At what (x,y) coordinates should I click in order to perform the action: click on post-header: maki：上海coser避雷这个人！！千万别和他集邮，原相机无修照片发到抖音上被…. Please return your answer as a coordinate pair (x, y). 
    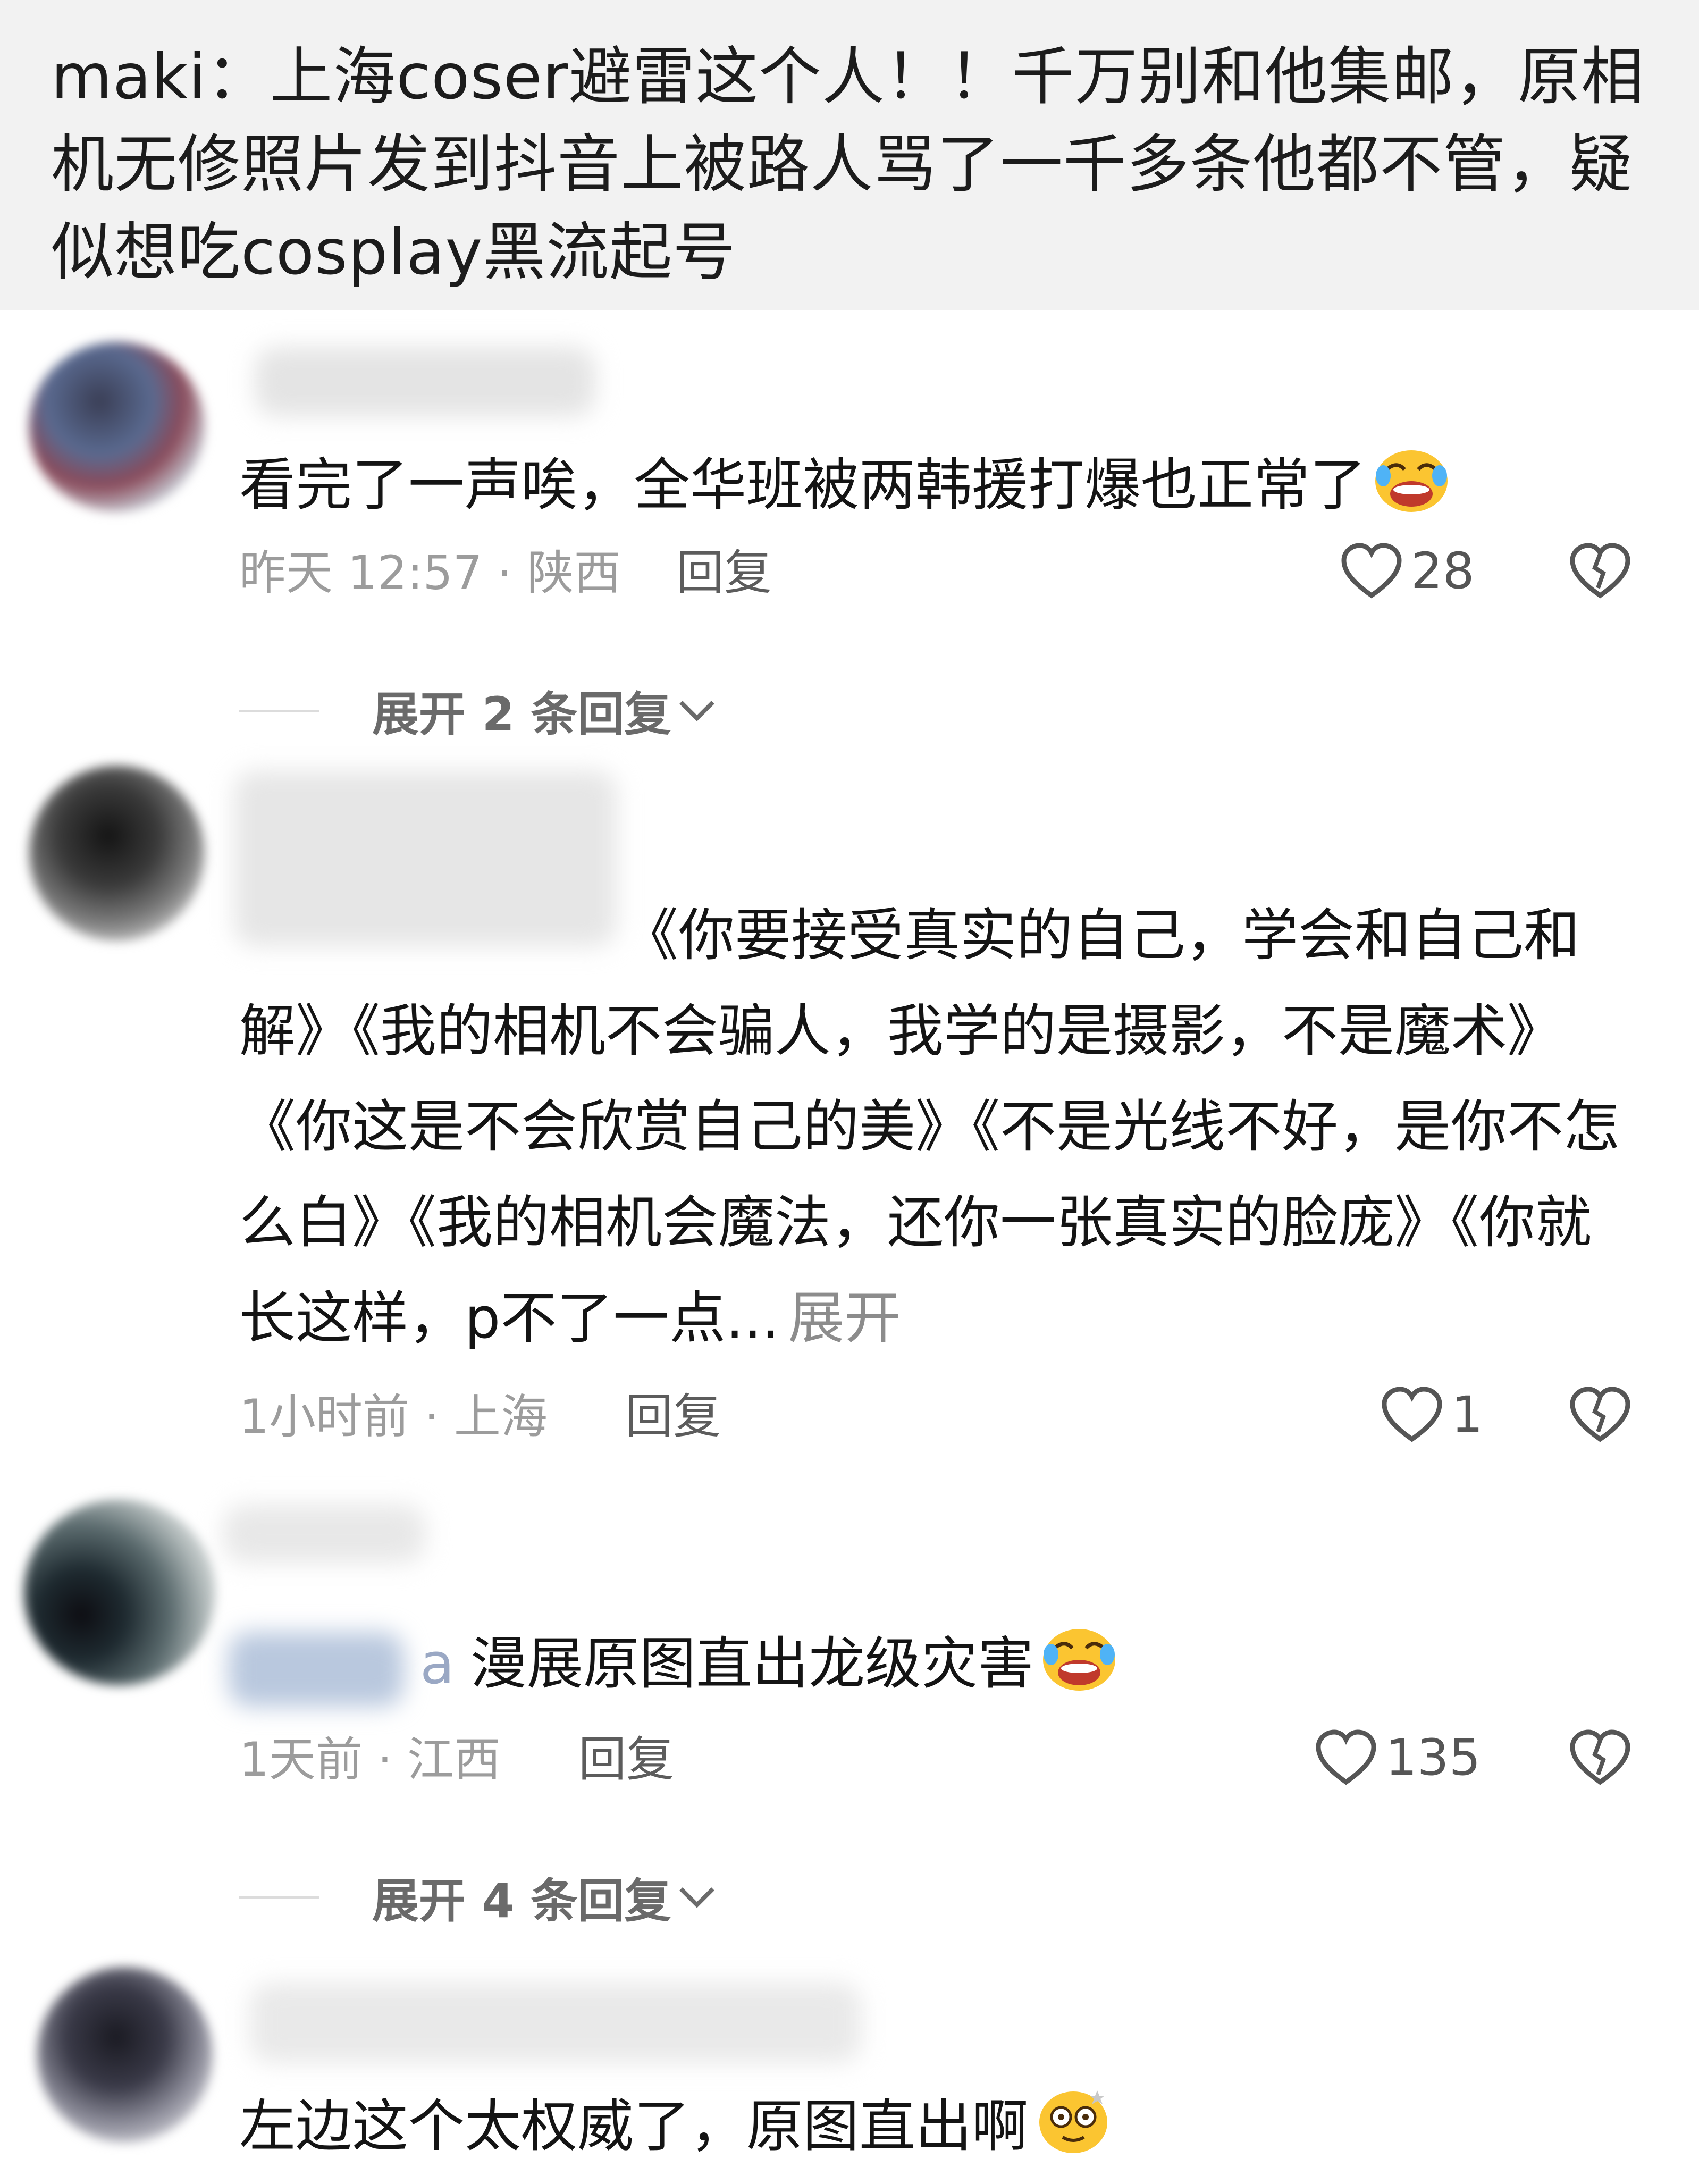
    Looking at the image, I should click on (849, 155).